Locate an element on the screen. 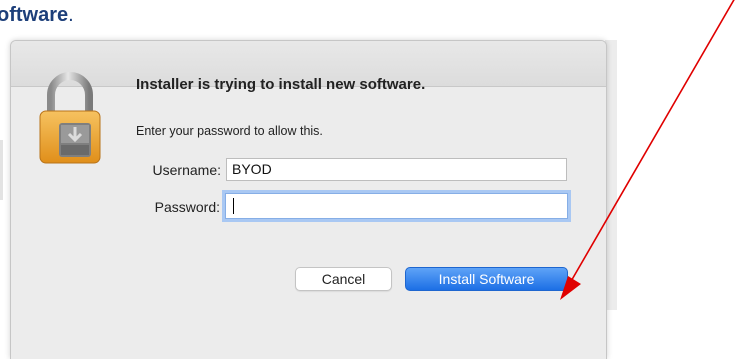 This screenshot has width=755, height=359. password-field is located at coordinates (396, 206).